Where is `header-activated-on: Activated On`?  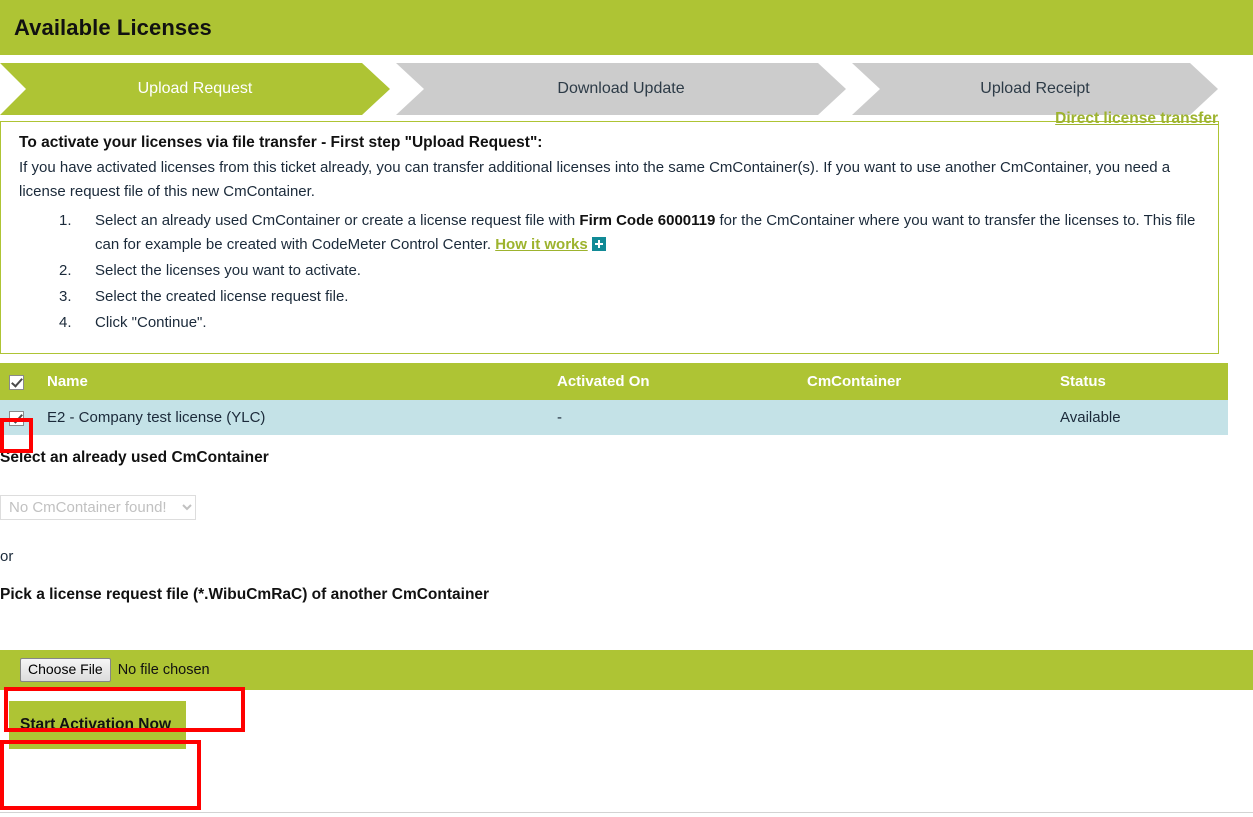
header-activated-on: Activated On is located at coordinates (682, 382).